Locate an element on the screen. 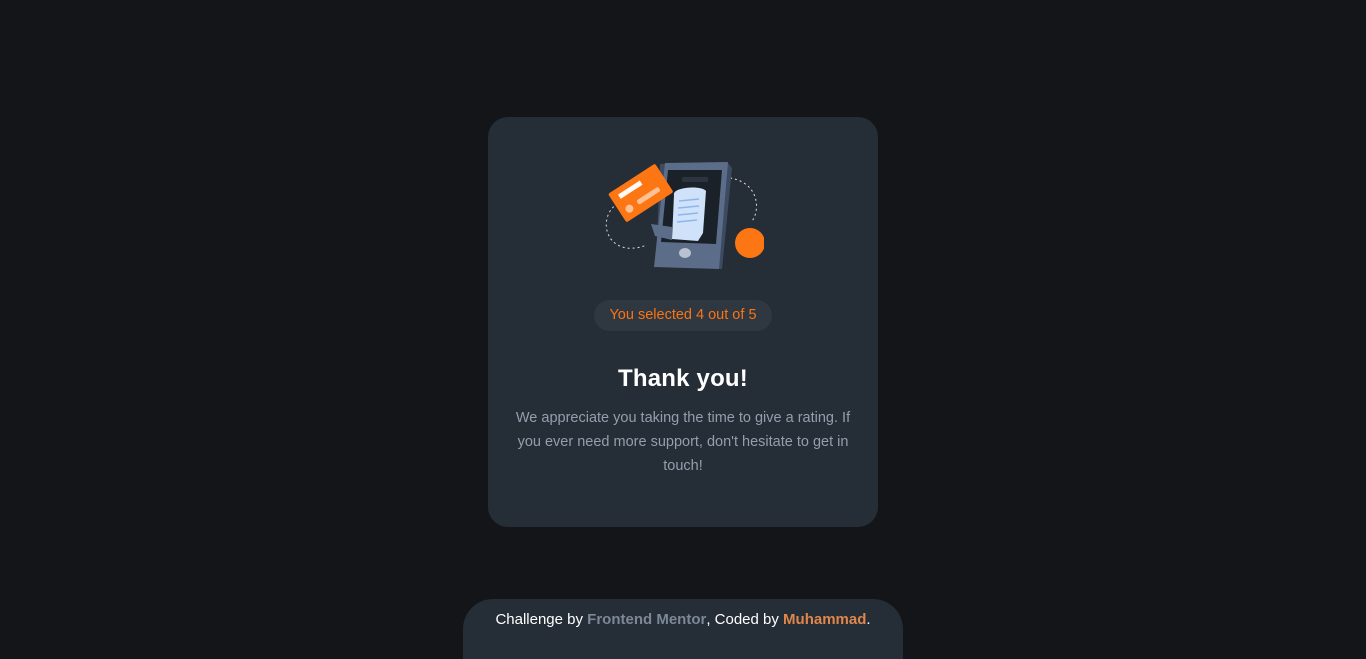 This screenshot has width=1366, height=659. badge-prefix-text: You selected is located at coordinates (653, 315).